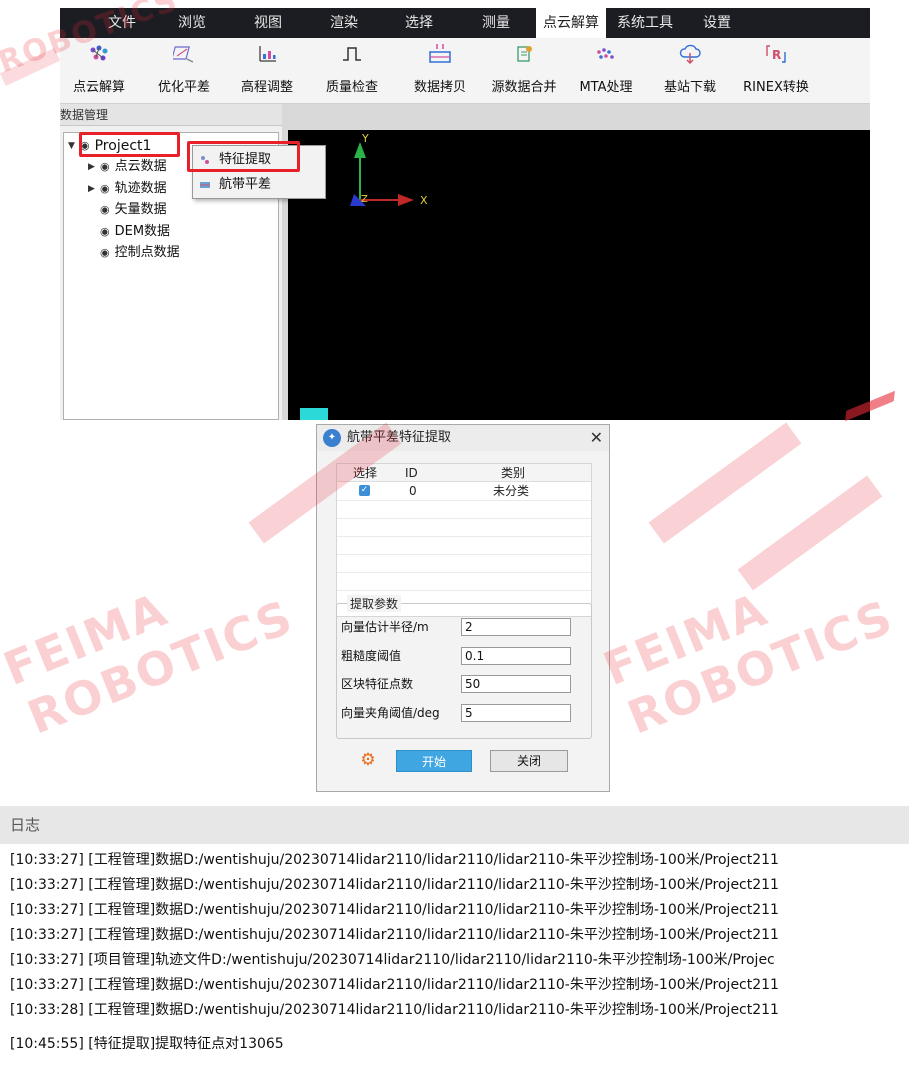 This screenshot has height=1071, width=909. What do you see at coordinates (245, 159) in the screenshot?
I see `context-item-label: 特征提取` at bounding box center [245, 159].